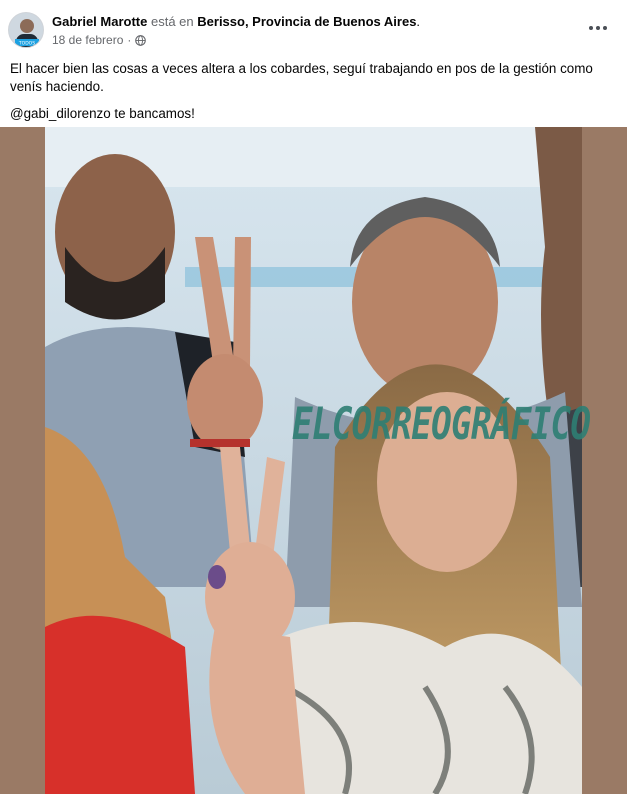  What do you see at coordinates (87, 40) in the screenshot?
I see `post-date: 18 de febrero` at bounding box center [87, 40].